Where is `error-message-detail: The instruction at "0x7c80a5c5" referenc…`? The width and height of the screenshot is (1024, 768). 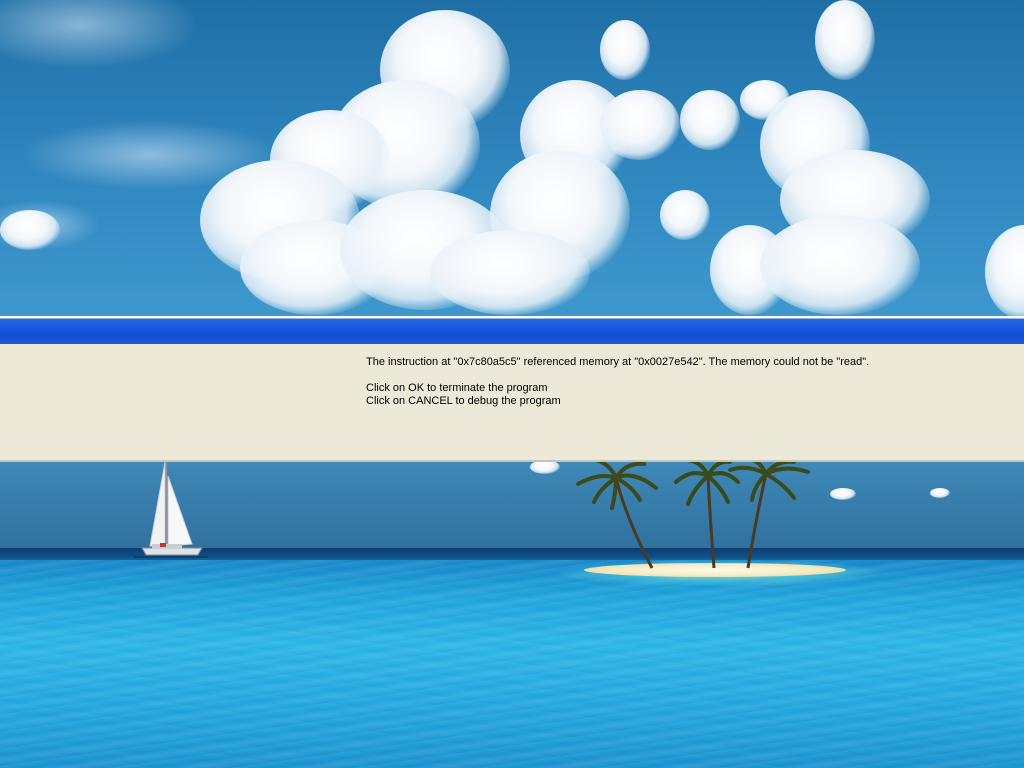 error-message-detail: The instruction at "0x7c80a5c5" referenc… is located at coordinates (618, 362).